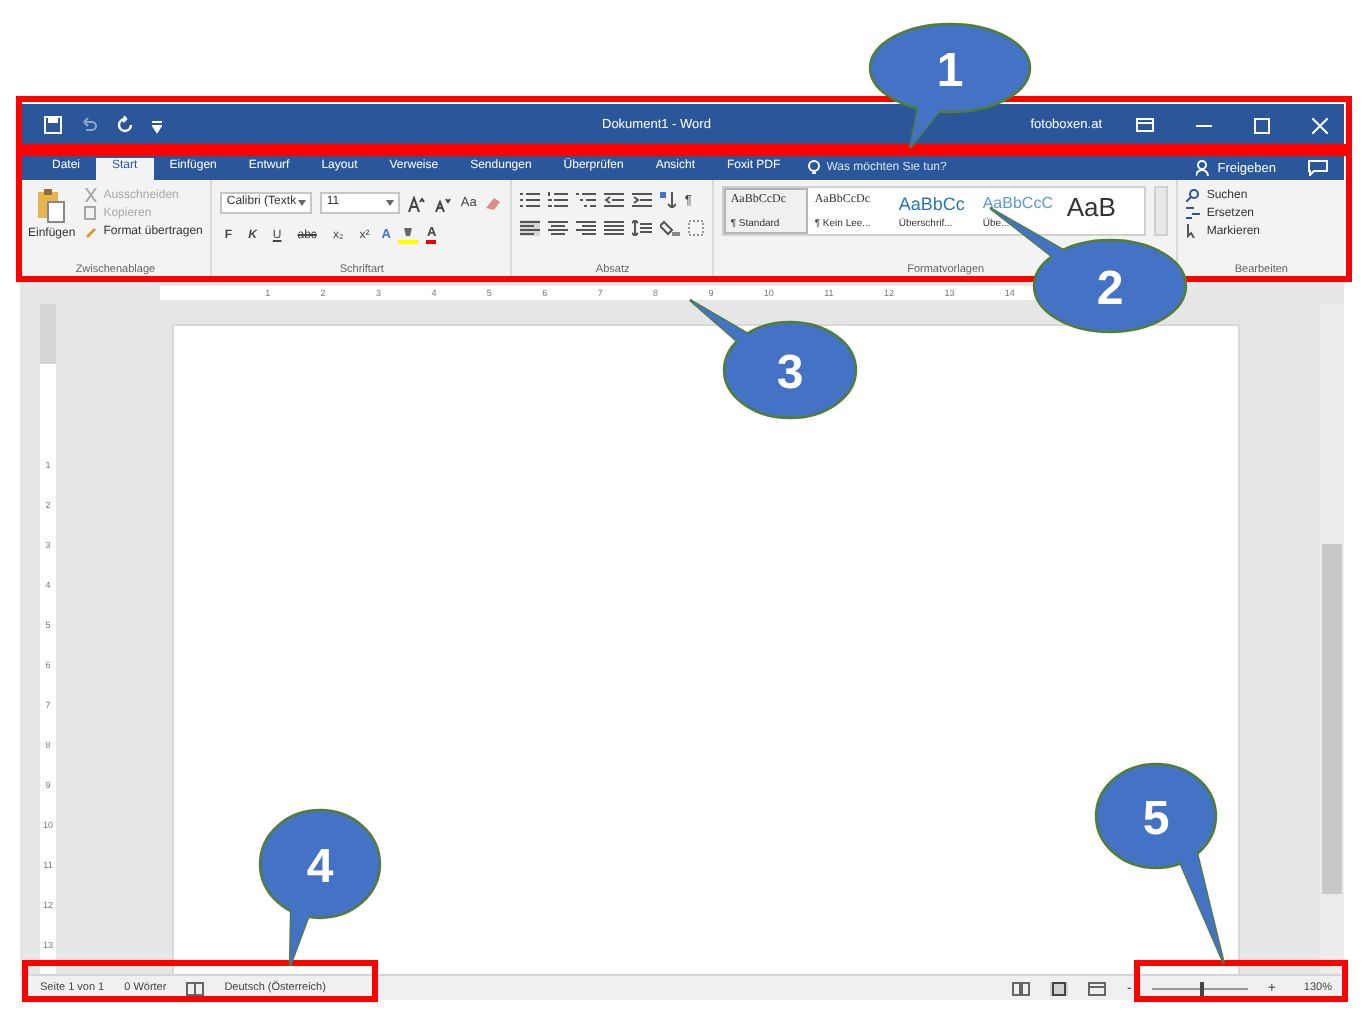  What do you see at coordinates (642, 228) in the screenshot?
I see `line-spacing-icon` at bounding box center [642, 228].